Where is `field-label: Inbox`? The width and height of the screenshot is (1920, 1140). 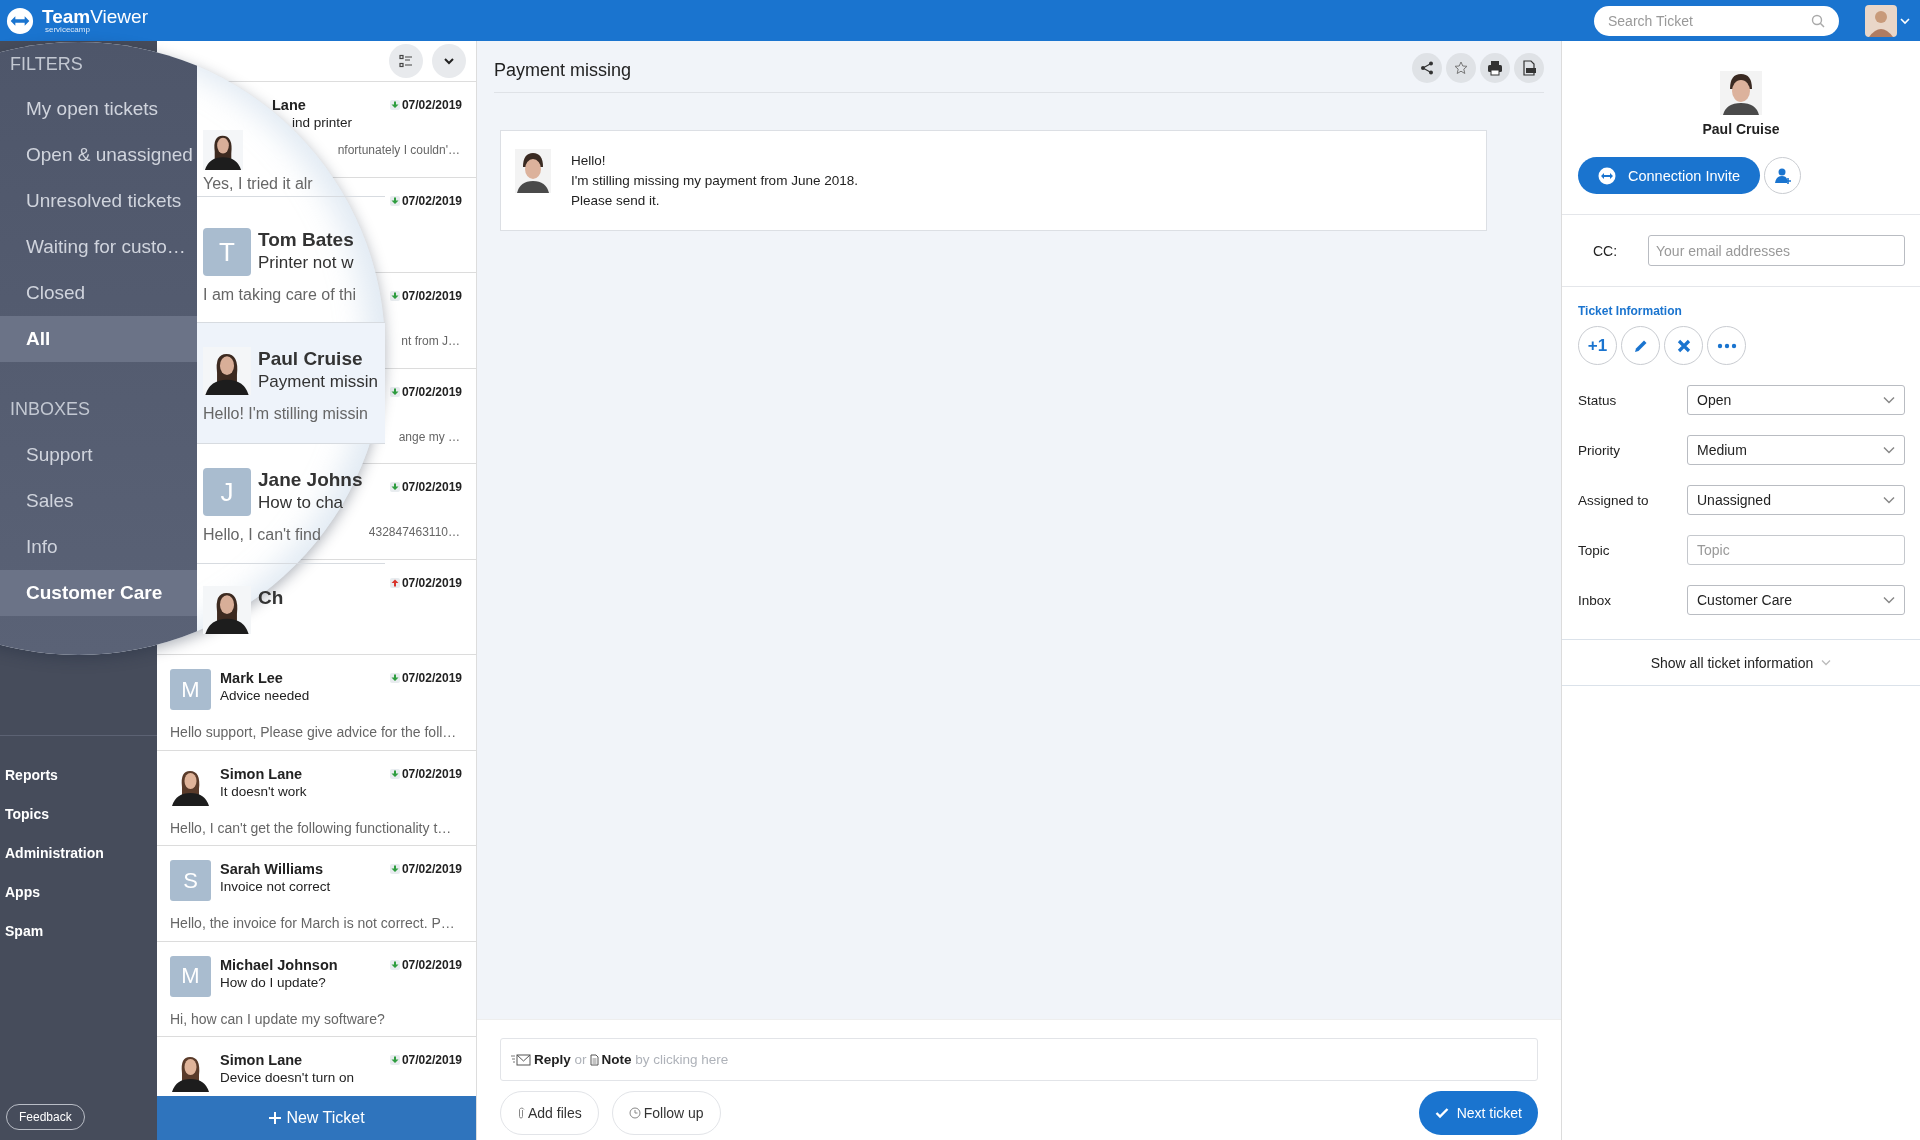
field-label: Inbox is located at coordinates (1595, 600).